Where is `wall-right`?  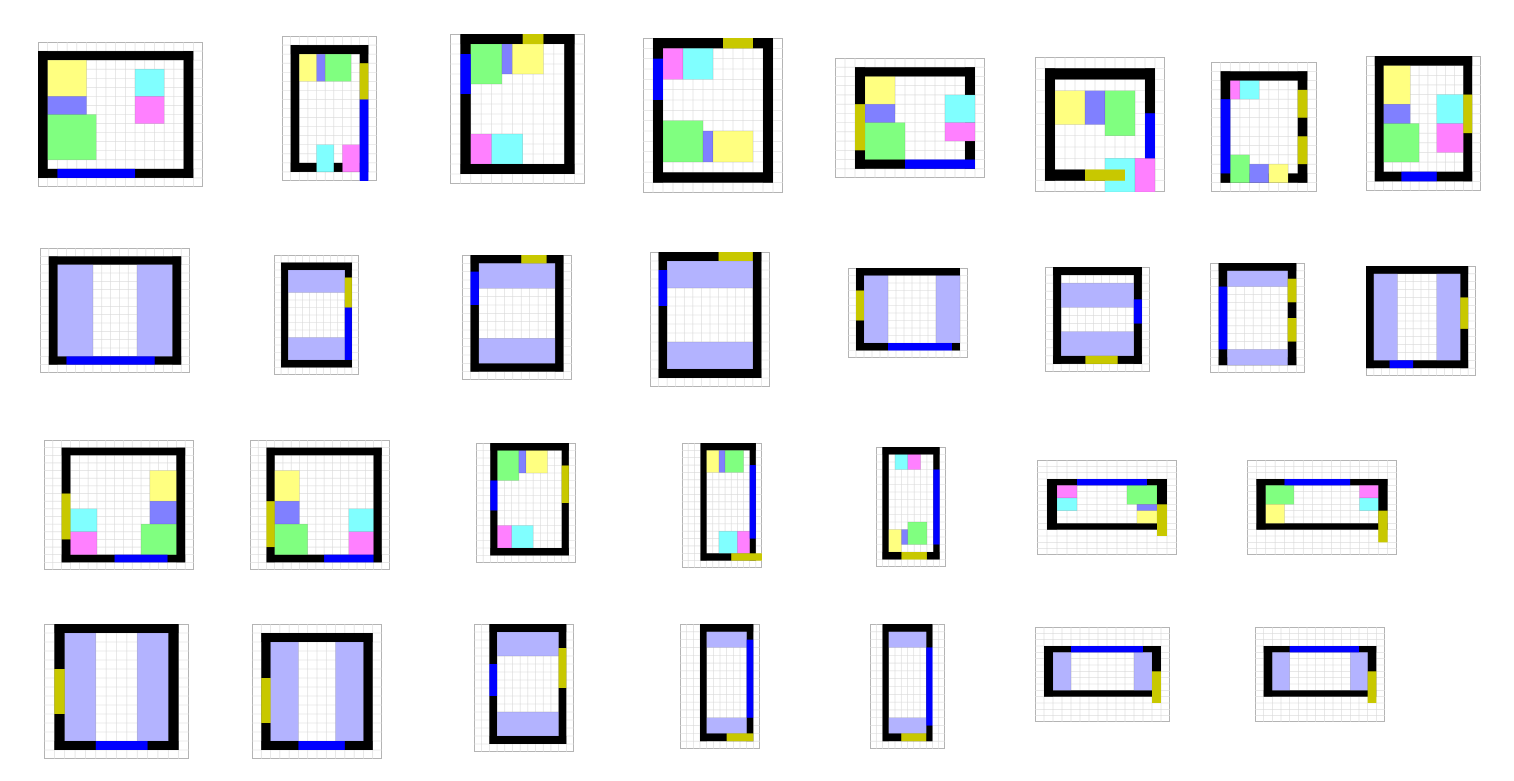
wall-right is located at coordinates (1302, 127).